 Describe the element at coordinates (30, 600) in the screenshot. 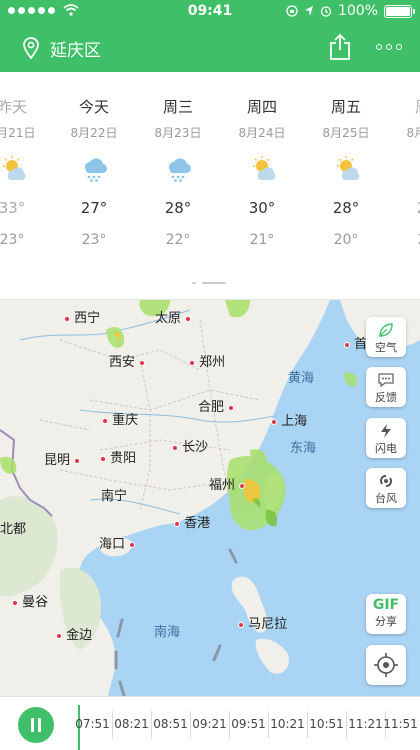

I see `city-label: 曼谷` at that location.